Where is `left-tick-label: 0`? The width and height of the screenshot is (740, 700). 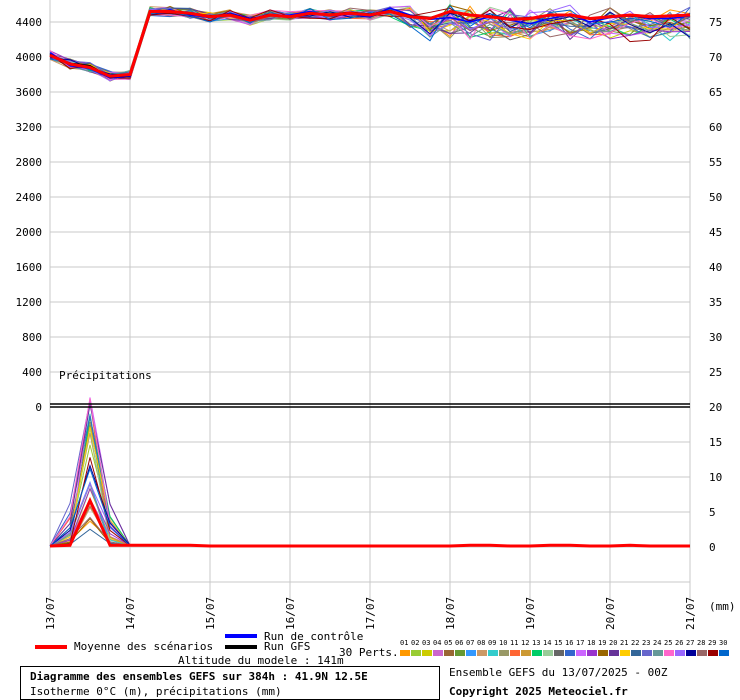 left-tick-label: 0 is located at coordinates (38, 407).